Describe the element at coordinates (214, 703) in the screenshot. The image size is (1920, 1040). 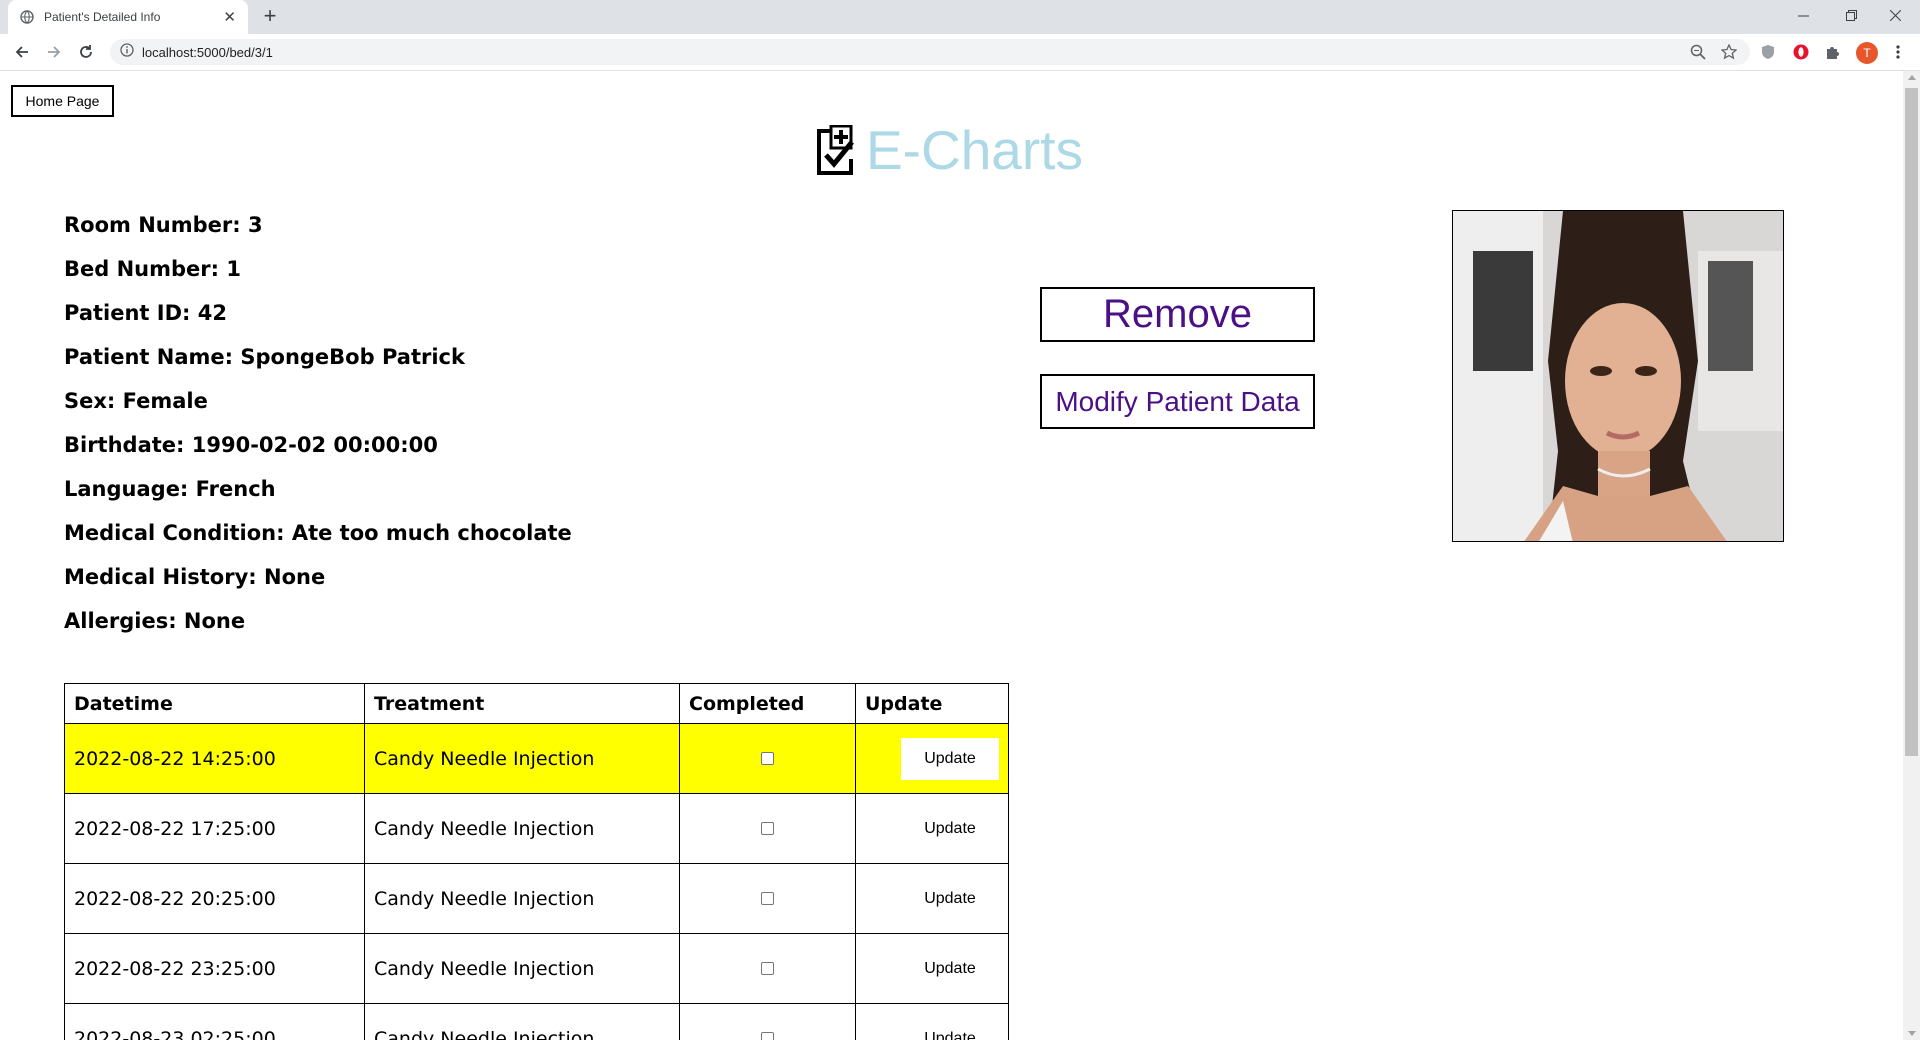
I see `column-header-datetime: Datetime` at that location.